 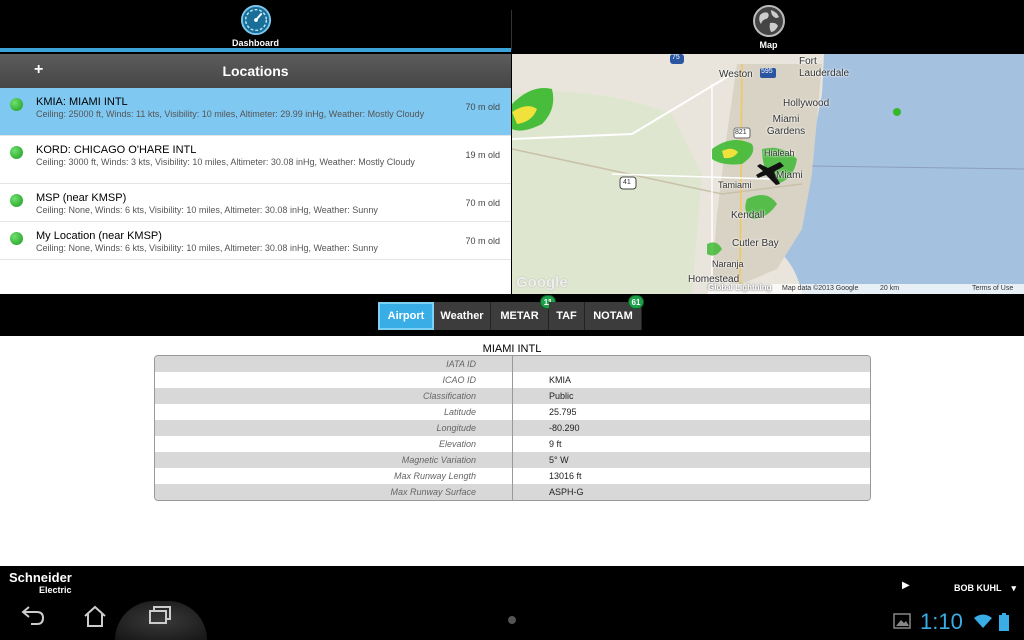 What do you see at coordinates (767, 71) in the screenshot?
I see `highway-595-label: 595` at bounding box center [767, 71].